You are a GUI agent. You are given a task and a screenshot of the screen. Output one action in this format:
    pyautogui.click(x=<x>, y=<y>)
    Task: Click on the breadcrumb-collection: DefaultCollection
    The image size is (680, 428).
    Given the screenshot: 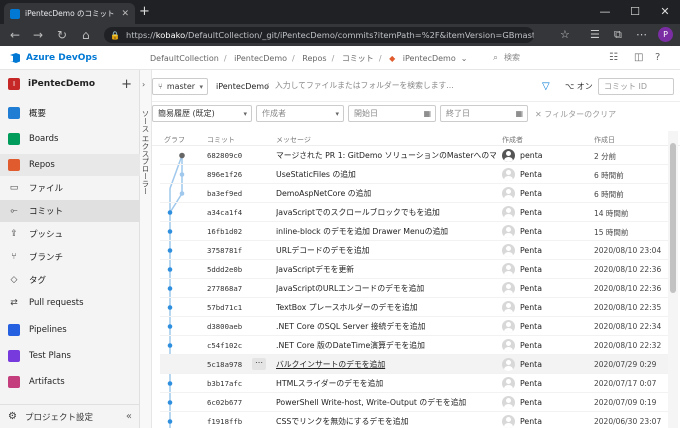 What is the action you would take?
    pyautogui.click(x=184, y=58)
    